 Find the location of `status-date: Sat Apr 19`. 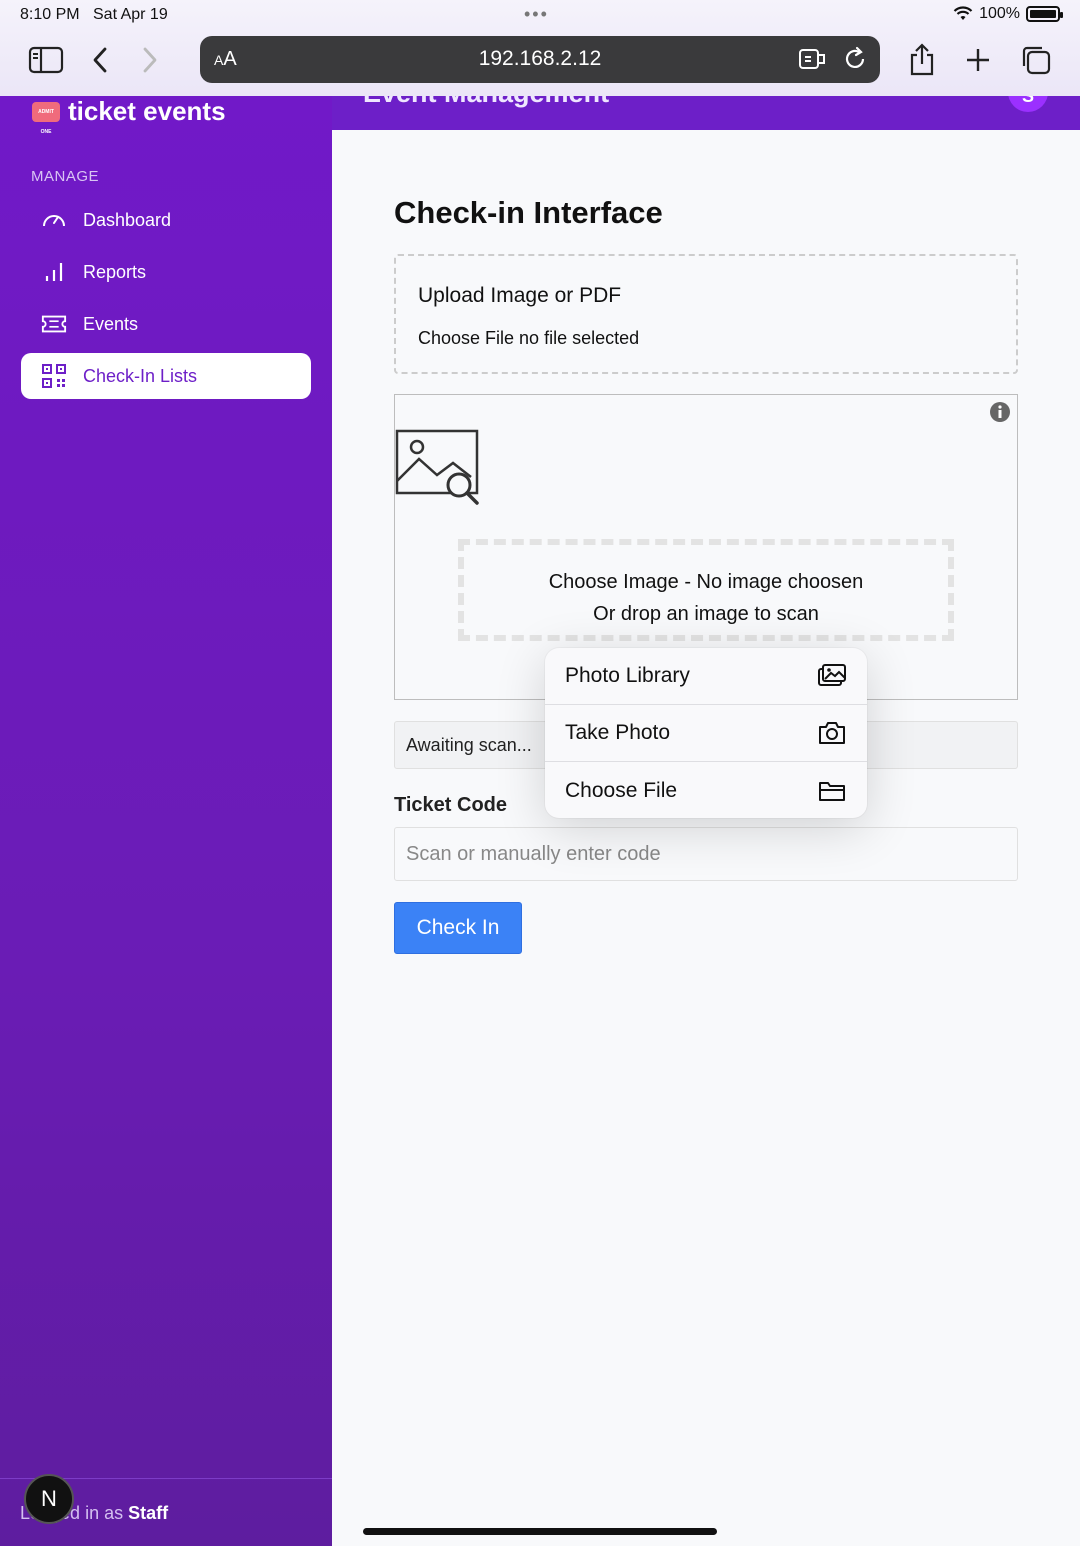

status-date: Sat Apr 19 is located at coordinates (130, 14).